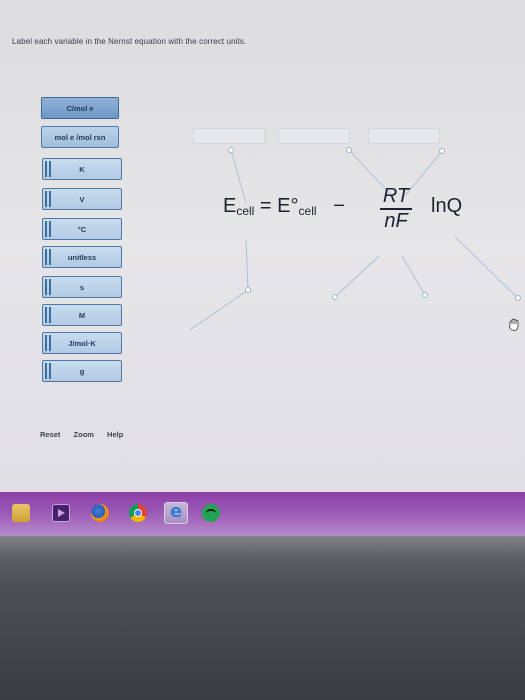 The width and height of the screenshot is (525, 700). I want to click on help-button: Help, so click(115, 434).